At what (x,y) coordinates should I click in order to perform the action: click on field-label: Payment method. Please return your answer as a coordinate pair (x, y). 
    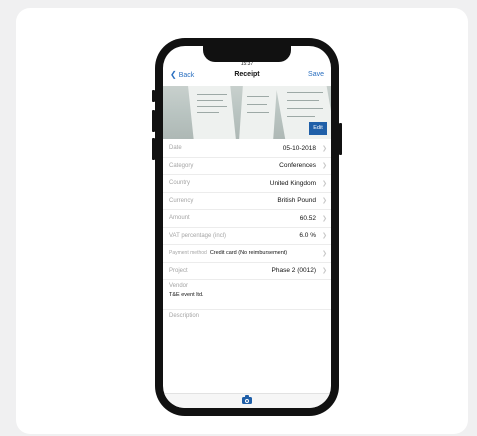
    Looking at the image, I should click on (188, 253).